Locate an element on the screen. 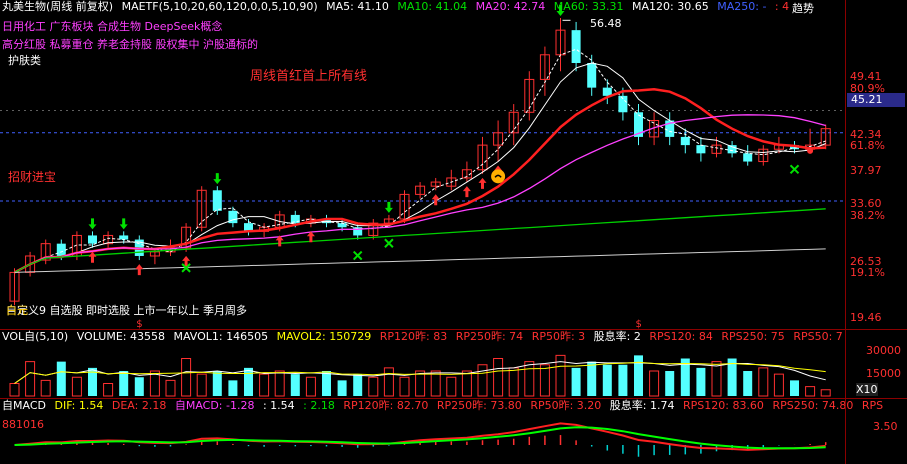  concepts-line-1: 日用化工 广东板块 合成生物 DeepSeek概念 is located at coordinates (112, 26).